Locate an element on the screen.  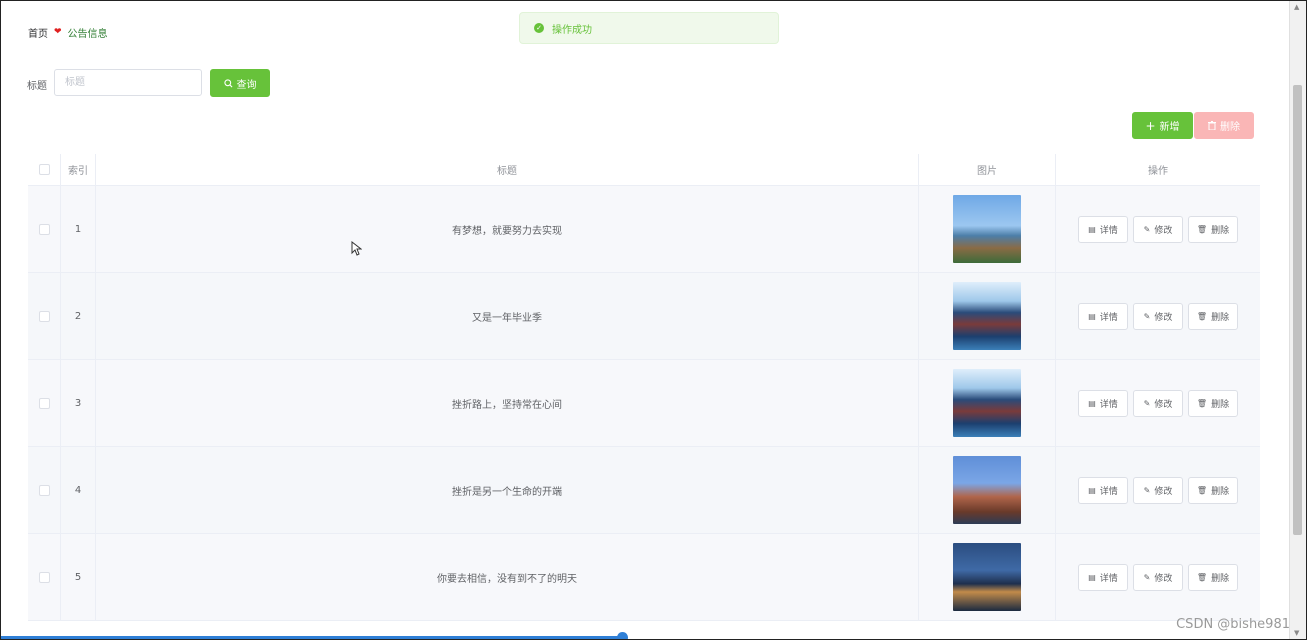
scroll-down-icon: ▼ is located at coordinates (1296, 633).